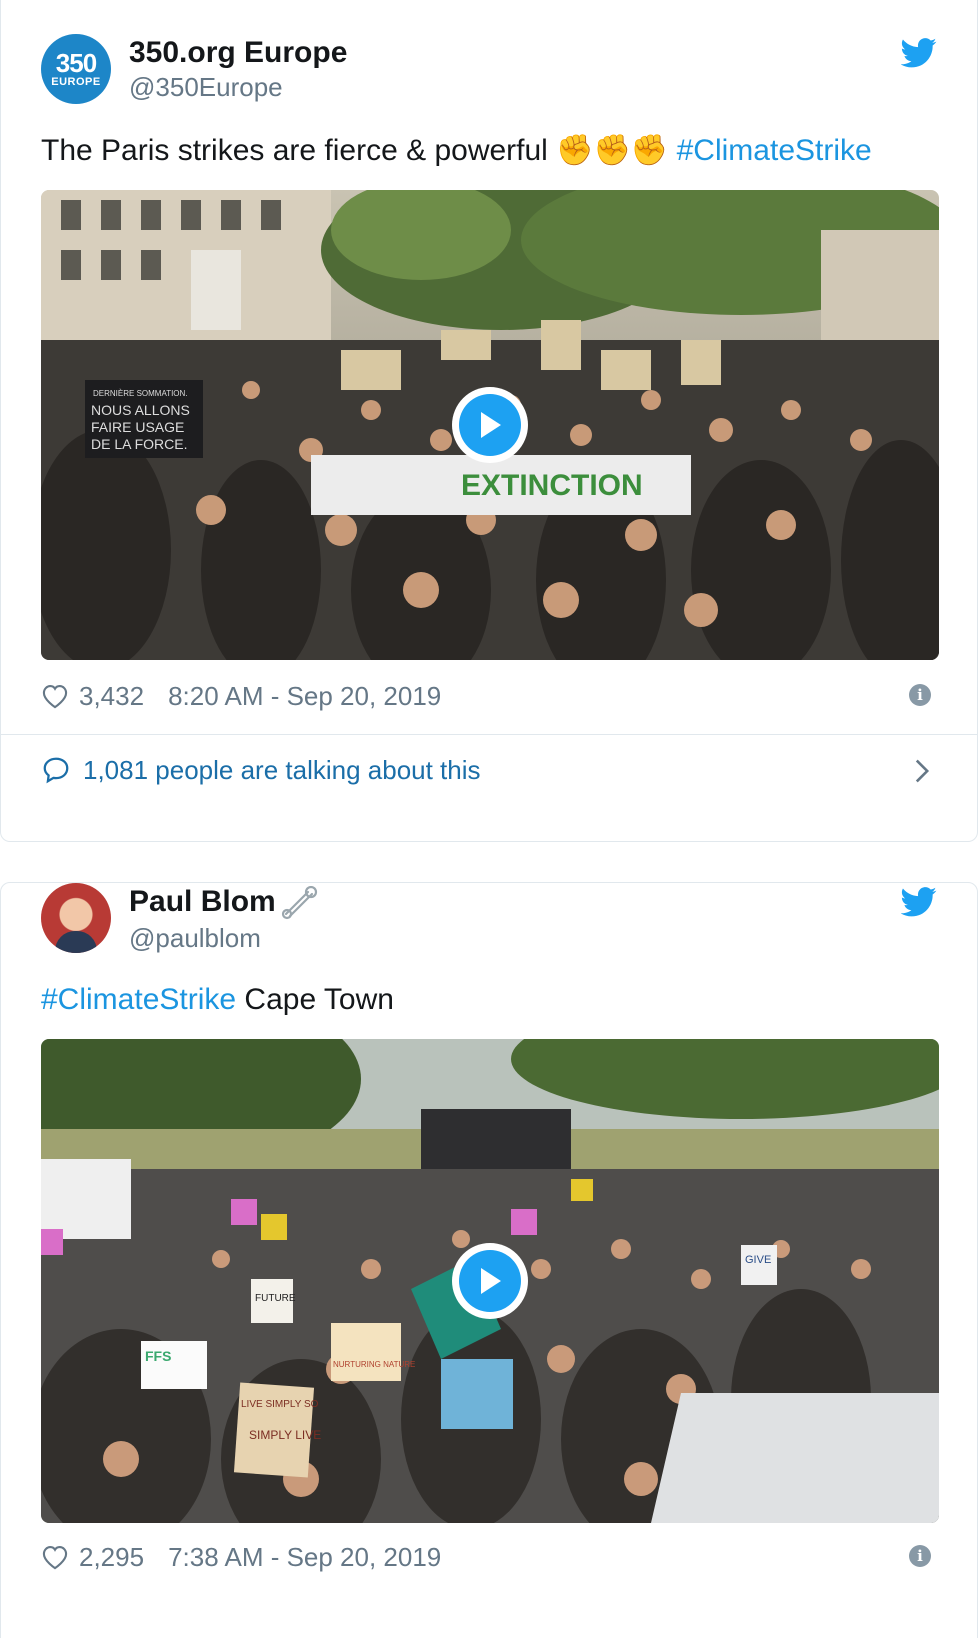 Image resolution: width=980 pixels, height=1638 pixels. Describe the element at coordinates (489, 1000) in the screenshot. I see `tweet-text: #ClimateStrike Cape Town` at that location.